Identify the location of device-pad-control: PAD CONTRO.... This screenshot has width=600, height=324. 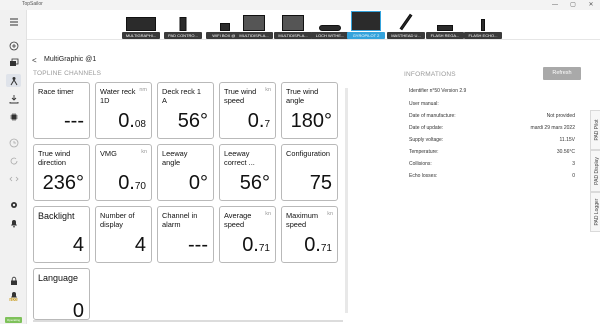
(183, 26).